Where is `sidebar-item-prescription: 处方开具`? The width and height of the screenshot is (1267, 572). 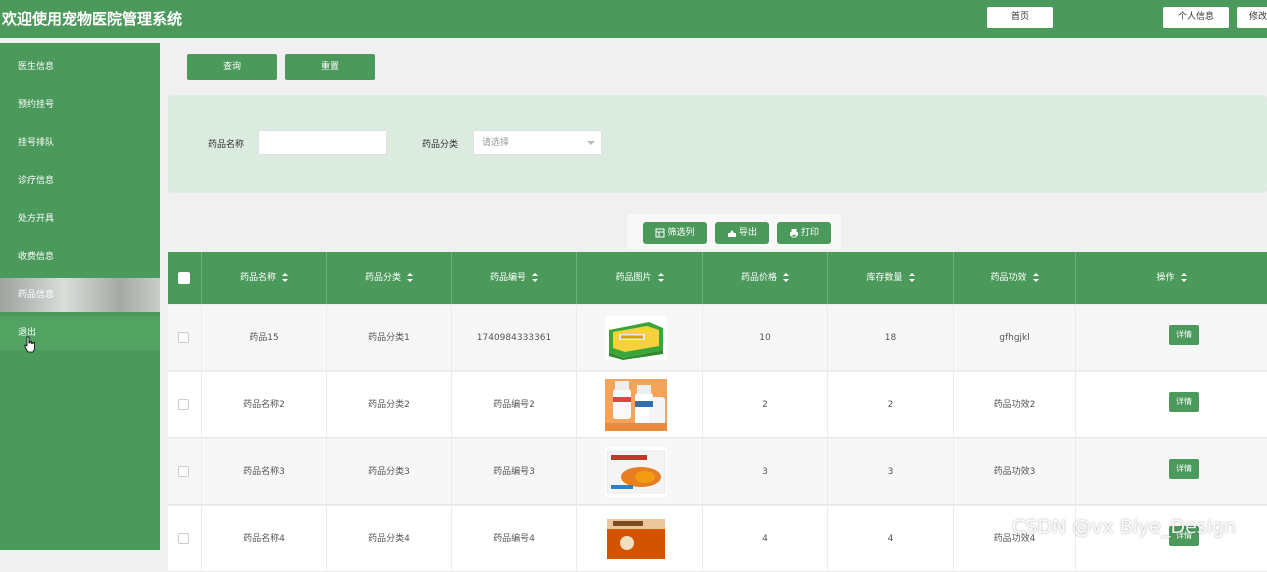 sidebar-item-prescription: 处方开具 is located at coordinates (80, 219).